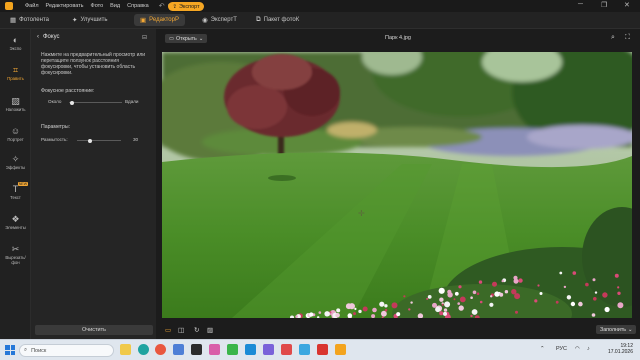 The width and height of the screenshot is (640, 360). Describe the element at coordinates (232, 349) in the screenshot. I see `green-app-icon` at that location.